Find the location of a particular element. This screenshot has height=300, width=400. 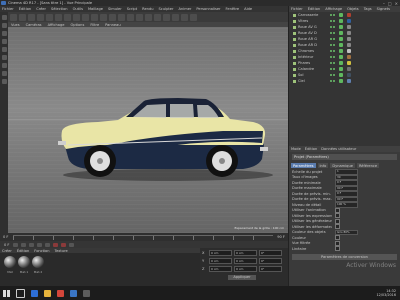

menu-item-0: Fichier is located at coordinates (8, 9).